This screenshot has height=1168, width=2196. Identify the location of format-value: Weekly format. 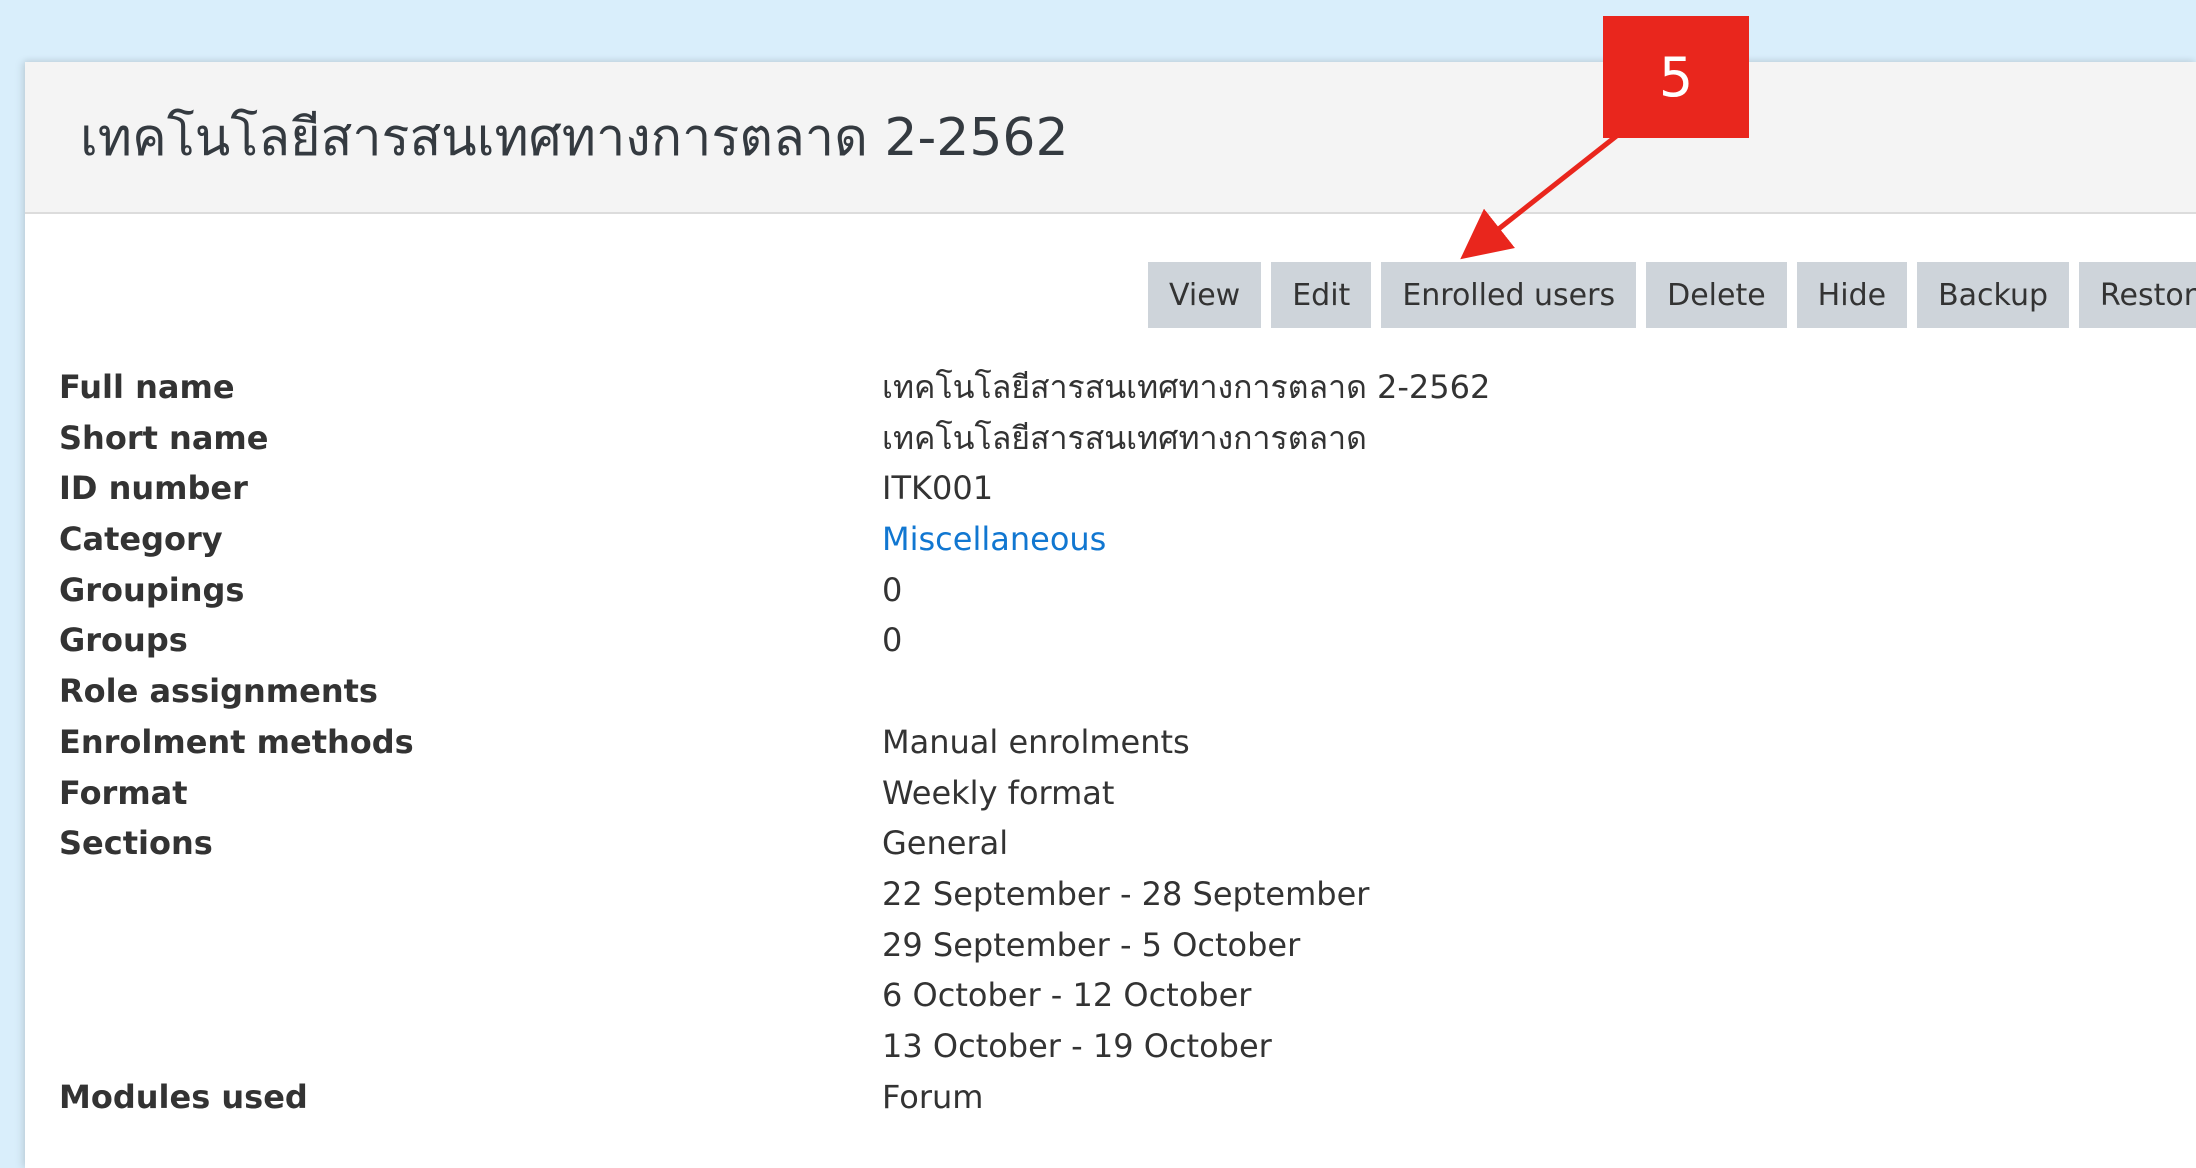
(998, 792).